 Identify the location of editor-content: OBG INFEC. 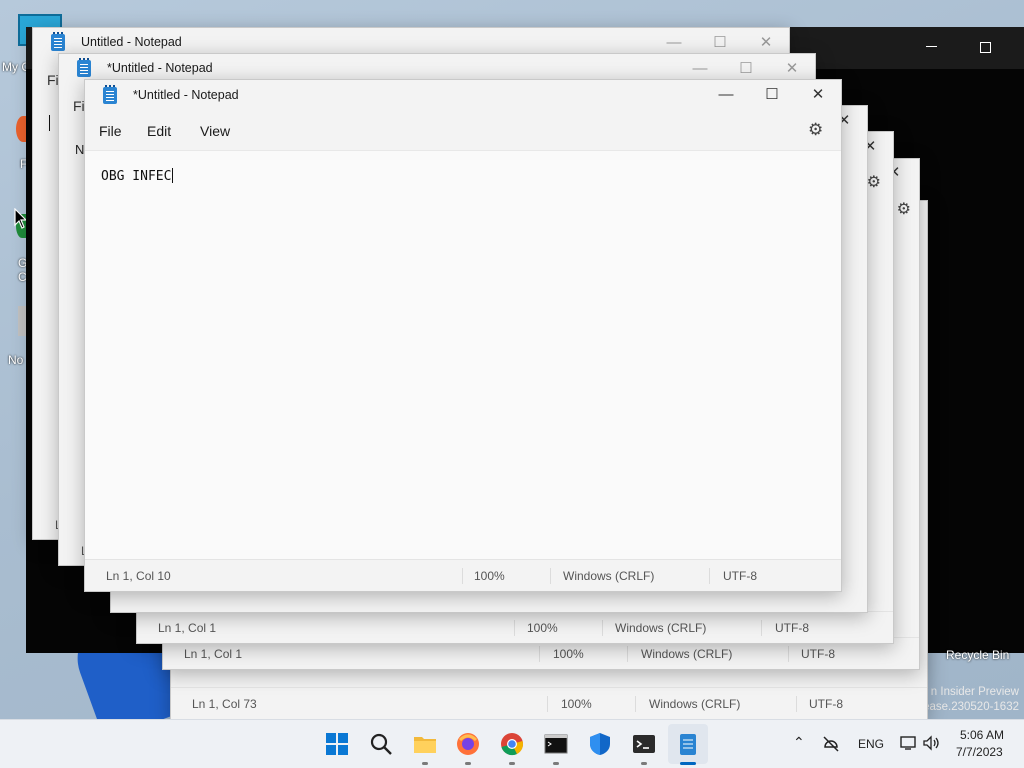
(137, 176).